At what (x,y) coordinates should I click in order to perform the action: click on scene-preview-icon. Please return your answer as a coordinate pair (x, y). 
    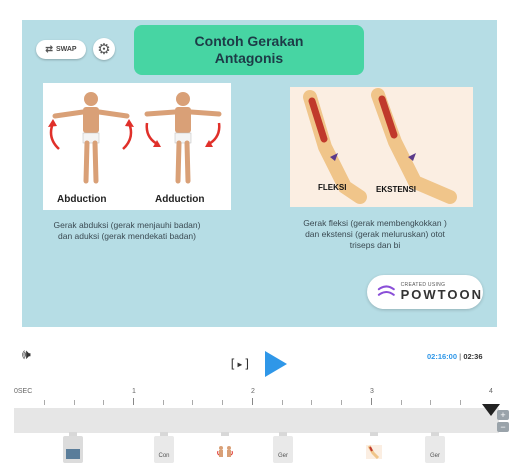
    Looking at the image, I should click on (73, 454).